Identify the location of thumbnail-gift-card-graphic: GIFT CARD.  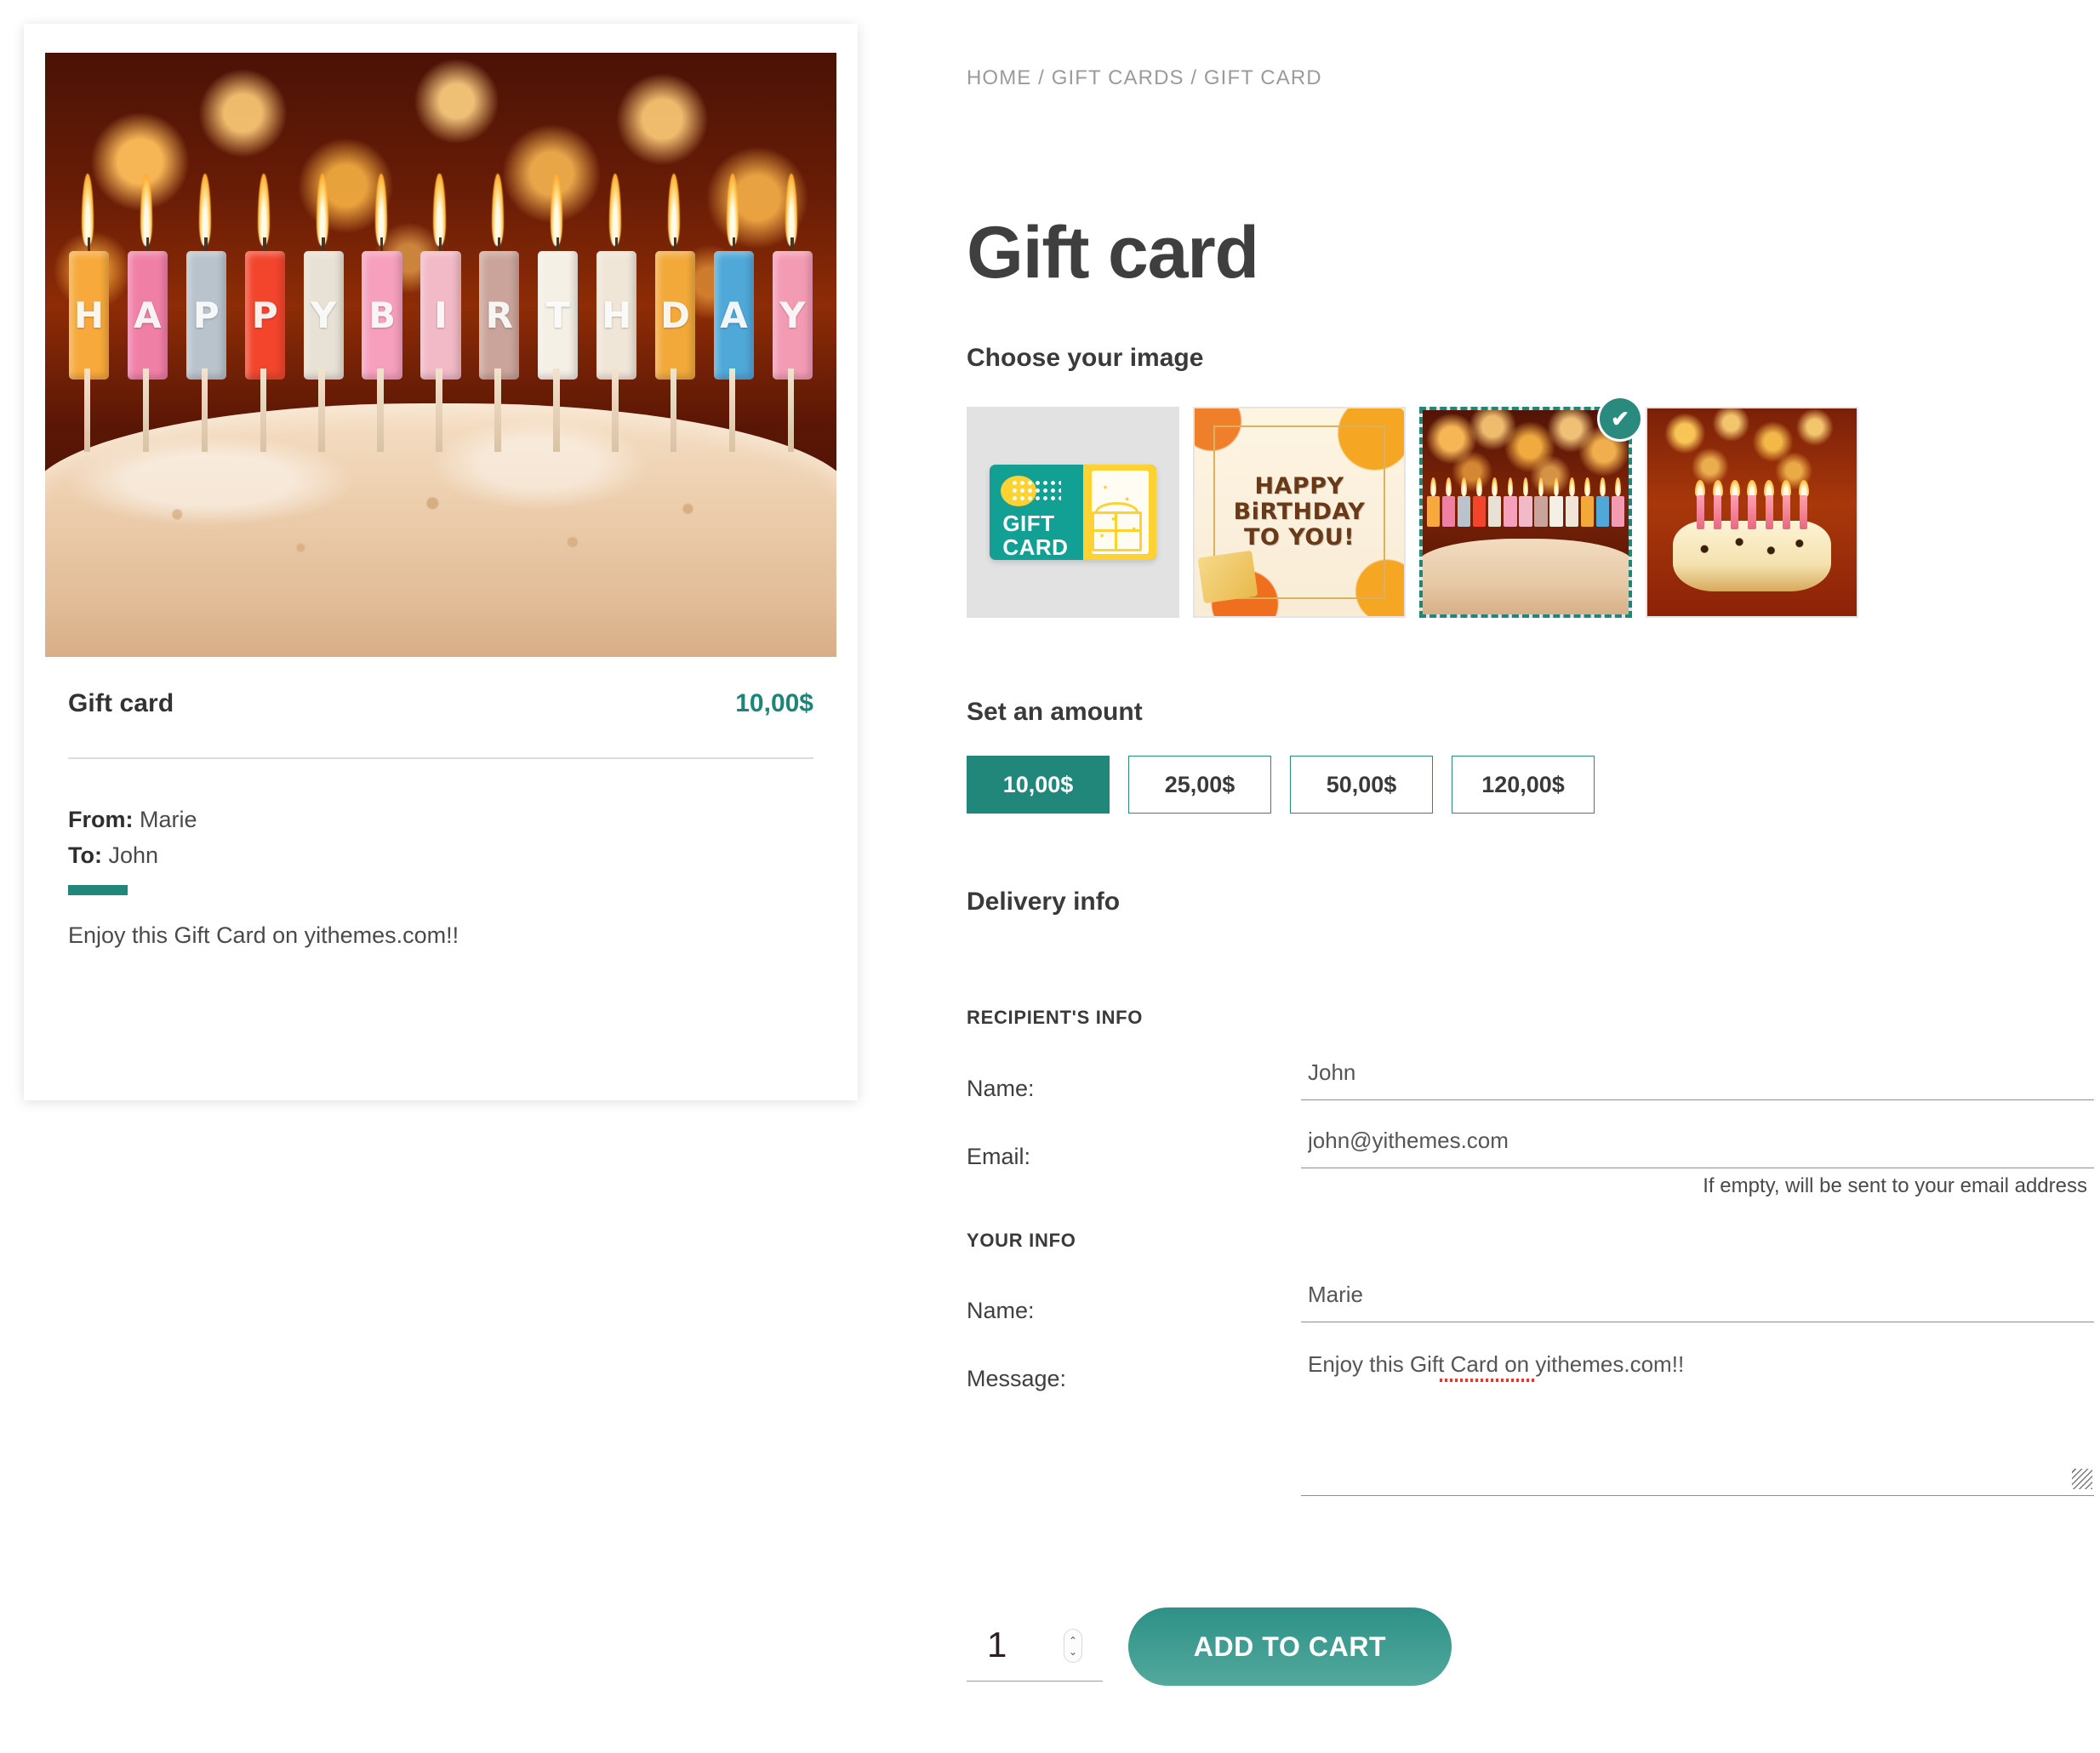
(1073, 512).